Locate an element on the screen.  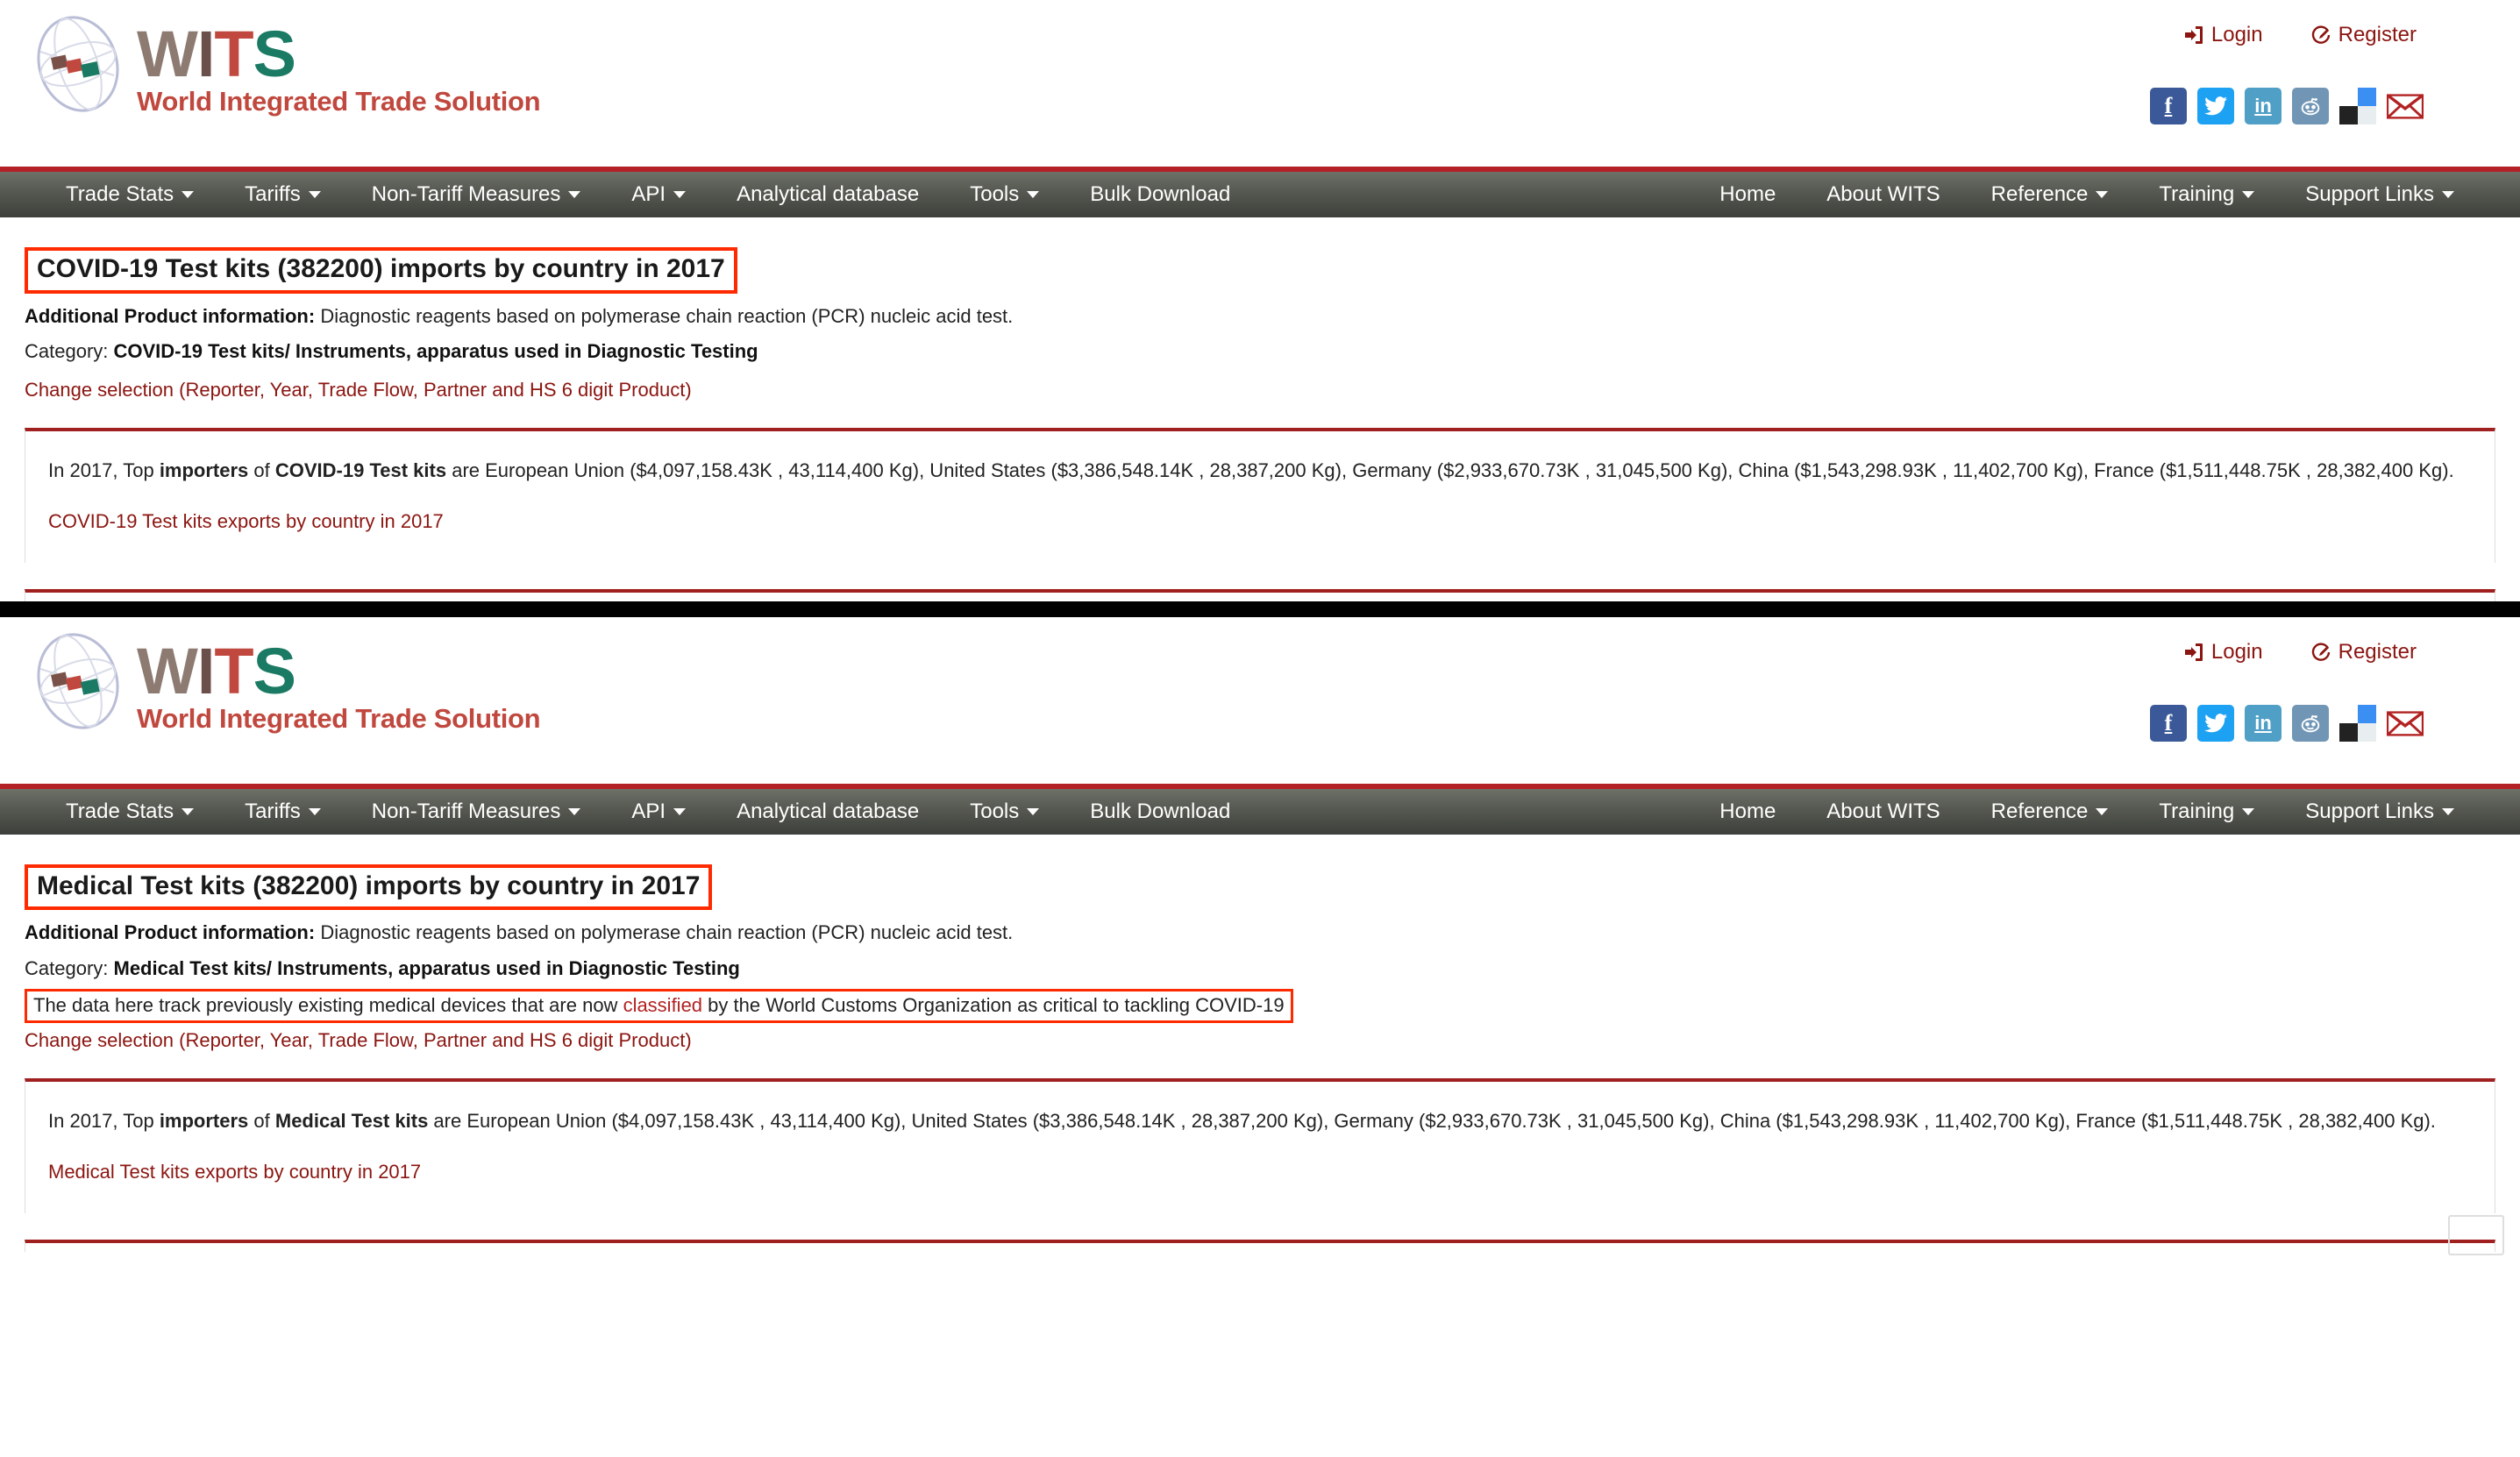
register-label: Register is located at coordinates (2377, 34).